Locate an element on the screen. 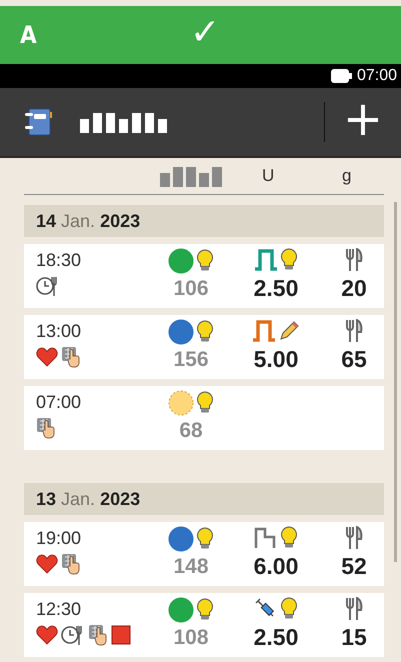  carbs-value: 15 is located at coordinates (354, 637).